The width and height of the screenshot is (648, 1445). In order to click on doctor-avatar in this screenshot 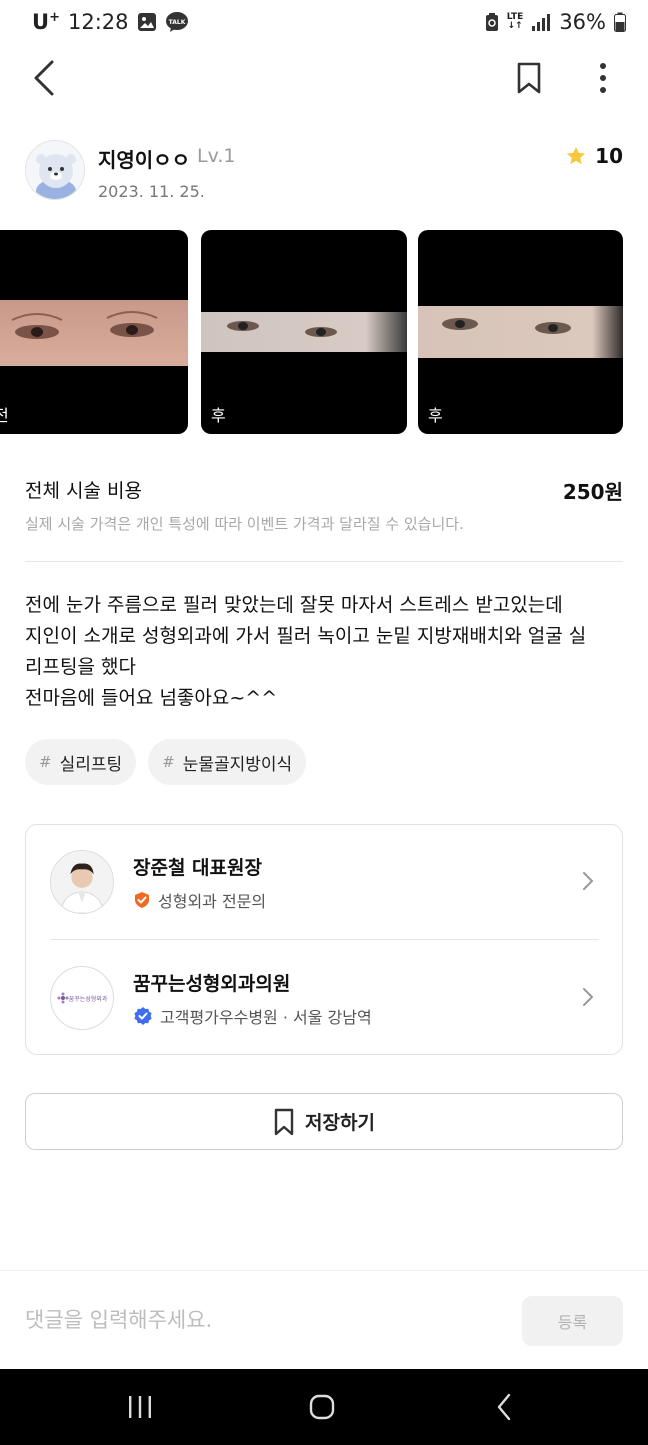, I will do `click(82, 882)`.